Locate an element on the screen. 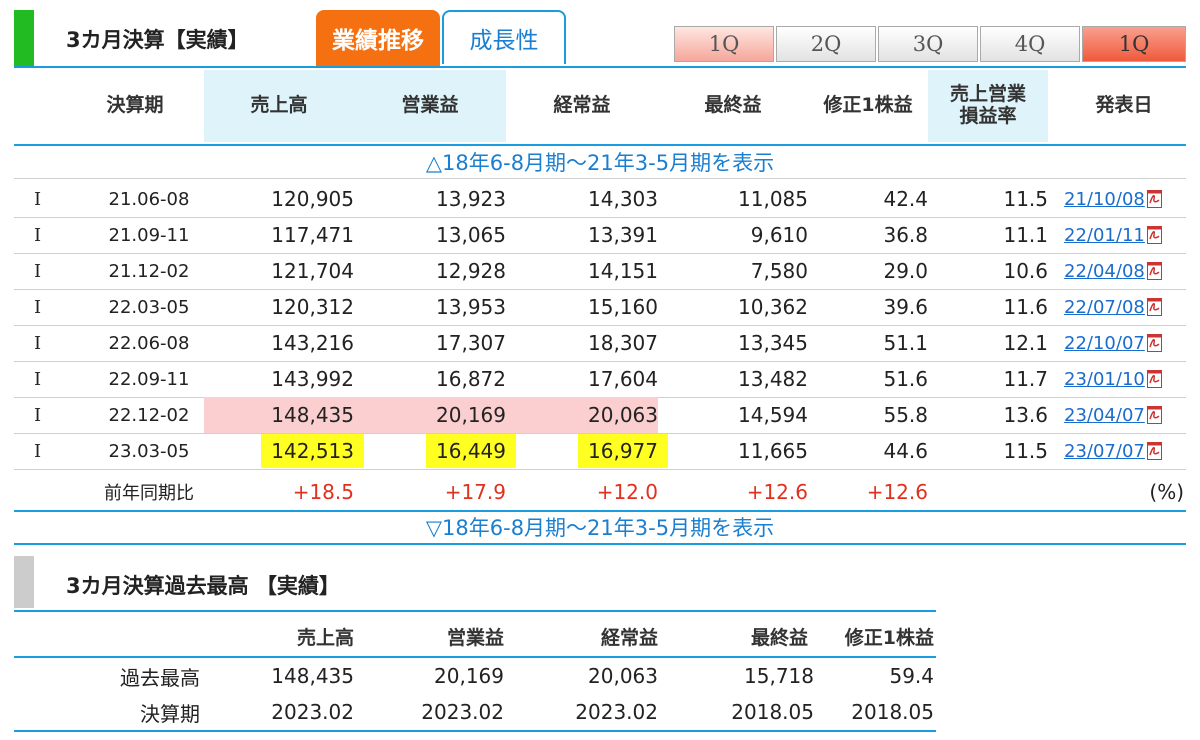 This screenshot has width=1200, height=740. yoy-operating-profit: +17.9 is located at coordinates (475, 492).